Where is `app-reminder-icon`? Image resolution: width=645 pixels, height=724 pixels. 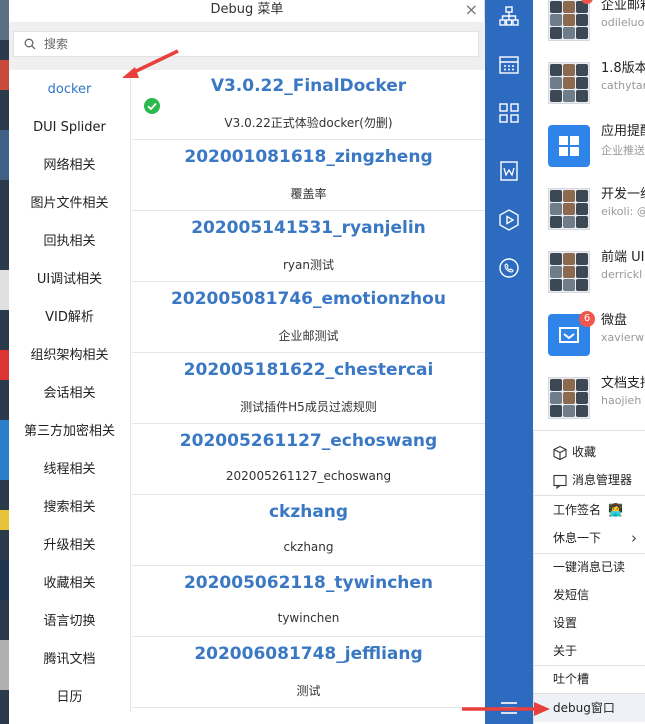 app-reminder-icon is located at coordinates (569, 146).